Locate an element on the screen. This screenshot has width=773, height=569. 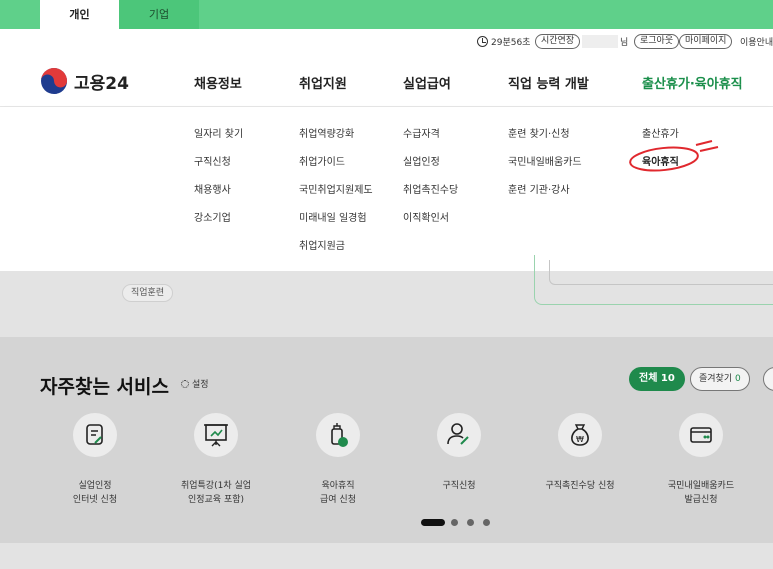
nav-maternity-parental-leave: 출산휴가·육아휴직 is located at coordinates (692, 82).